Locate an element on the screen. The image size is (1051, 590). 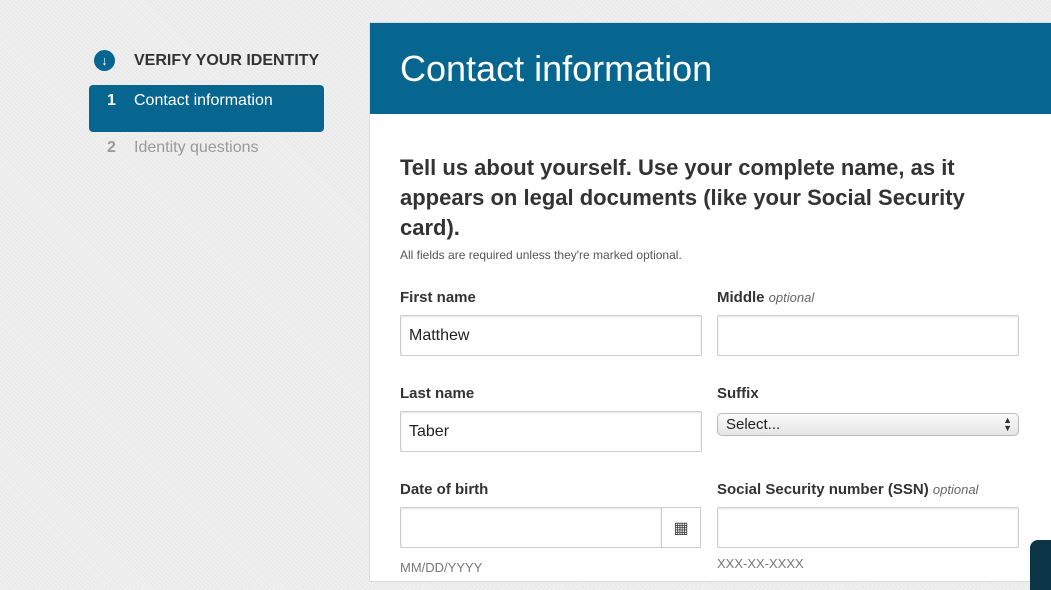
dob-label: Date of birth is located at coordinates (444, 489).